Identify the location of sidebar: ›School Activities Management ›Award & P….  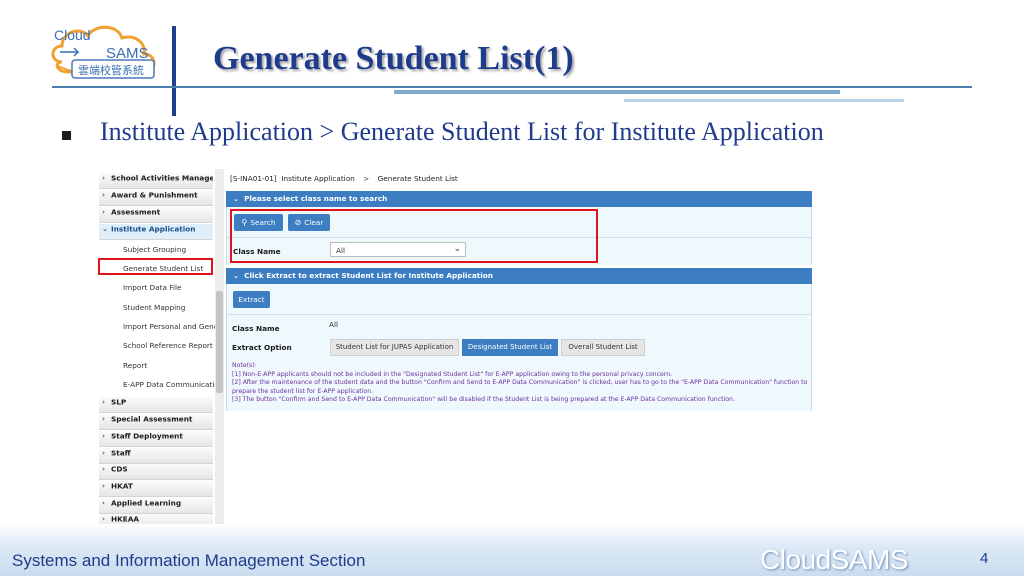
(160, 346).